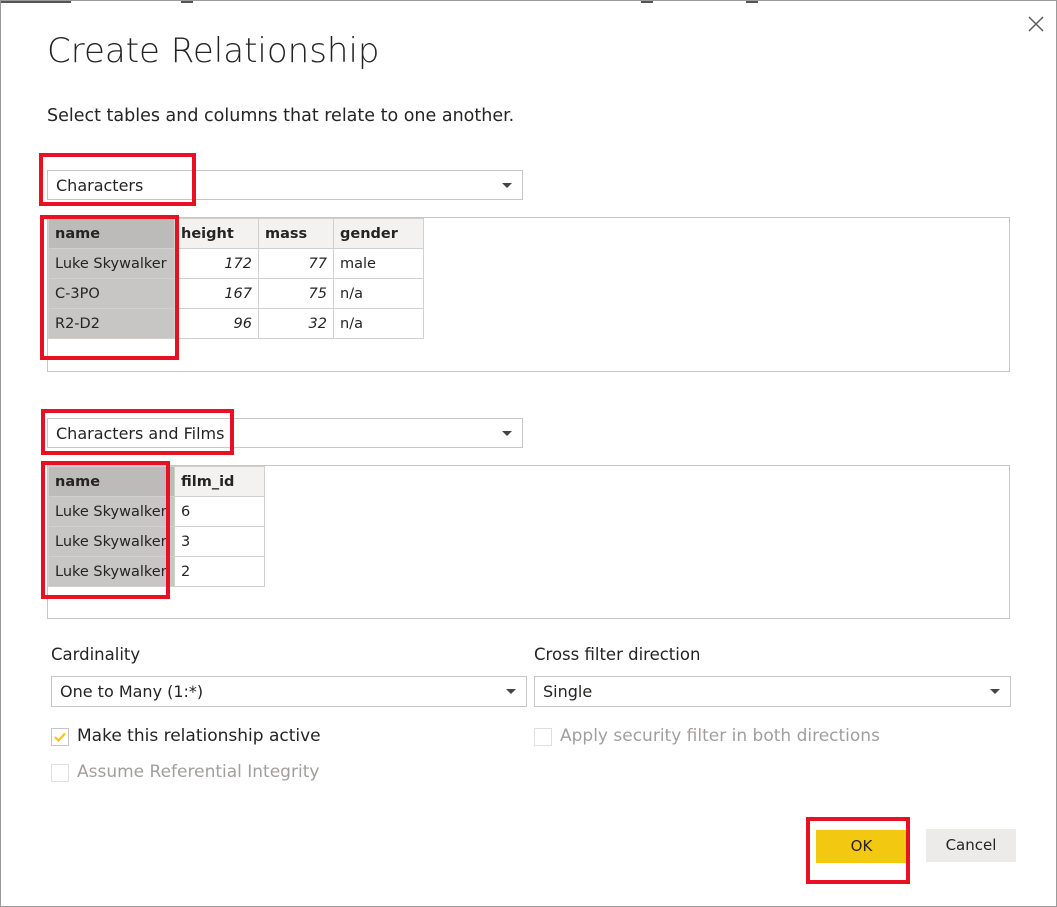 The height and width of the screenshot is (907, 1057). What do you see at coordinates (720, 736) in the screenshot?
I see `security-filter-label: Apply security filter in both directions` at bounding box center [720, 736].